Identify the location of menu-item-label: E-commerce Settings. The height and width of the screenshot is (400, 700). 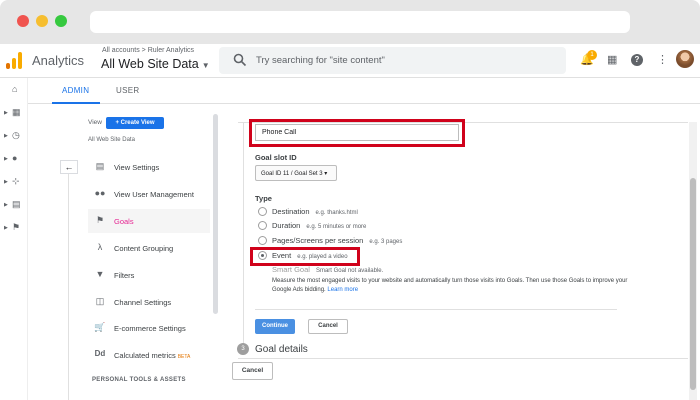
(150, 328).